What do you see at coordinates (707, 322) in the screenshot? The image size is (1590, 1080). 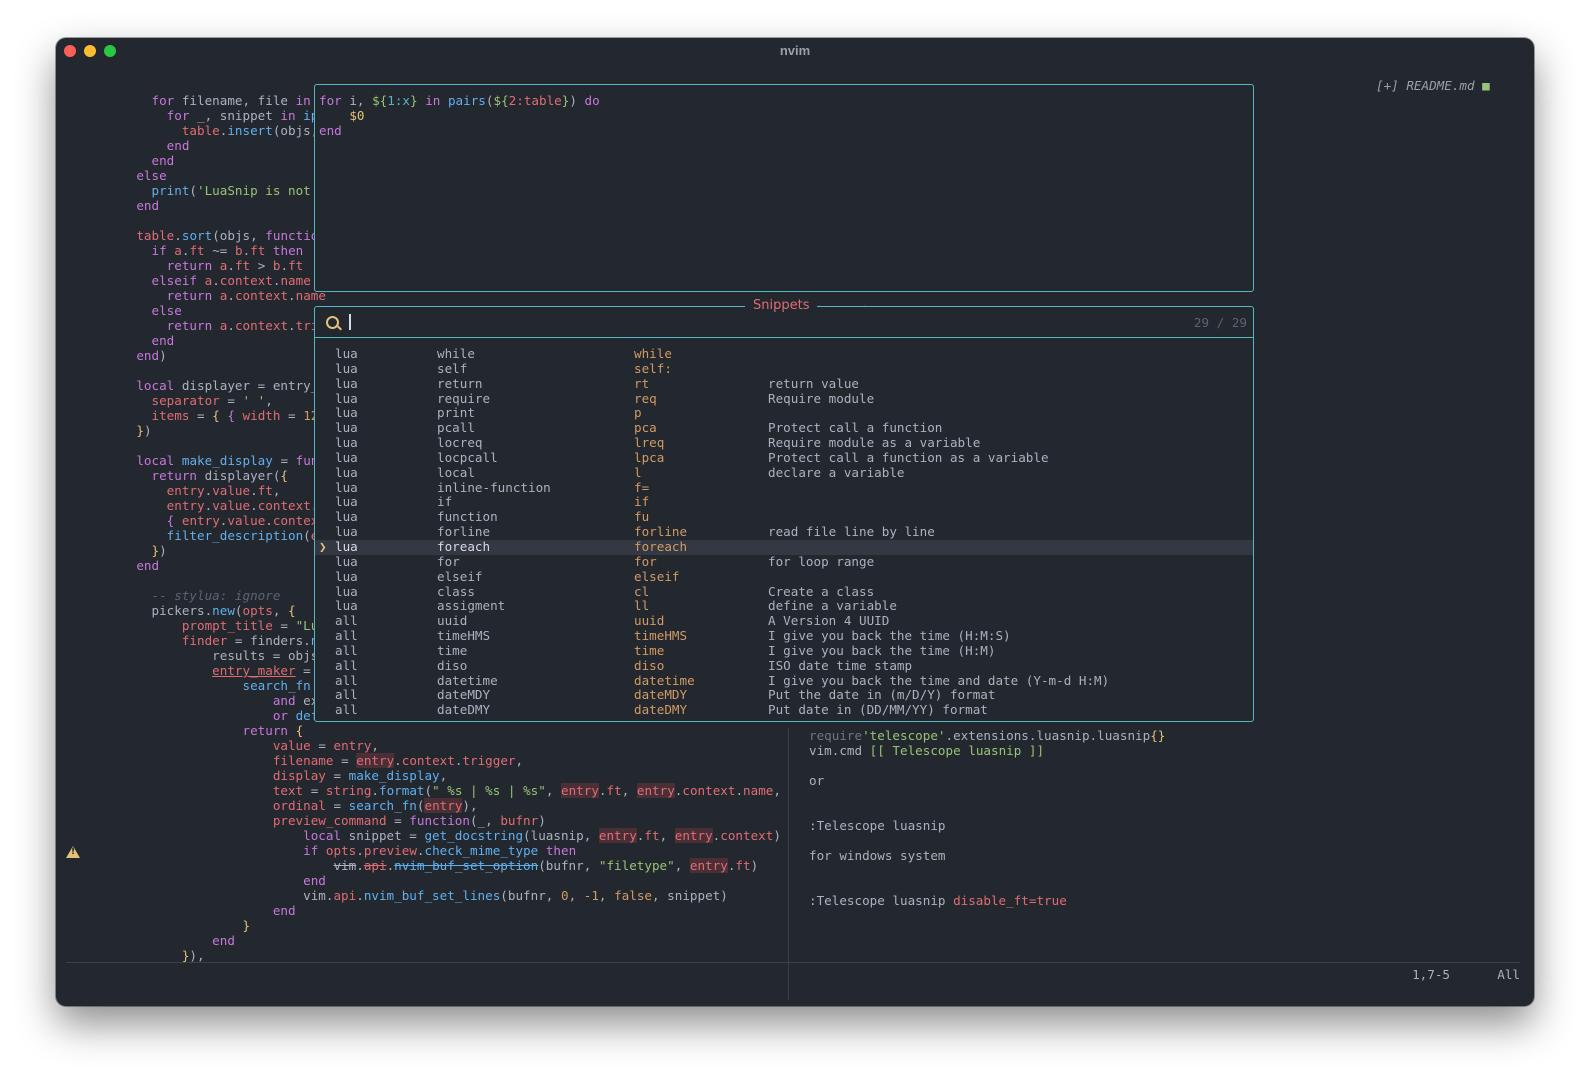 I see `search-input` at bounding box center [707, 322].